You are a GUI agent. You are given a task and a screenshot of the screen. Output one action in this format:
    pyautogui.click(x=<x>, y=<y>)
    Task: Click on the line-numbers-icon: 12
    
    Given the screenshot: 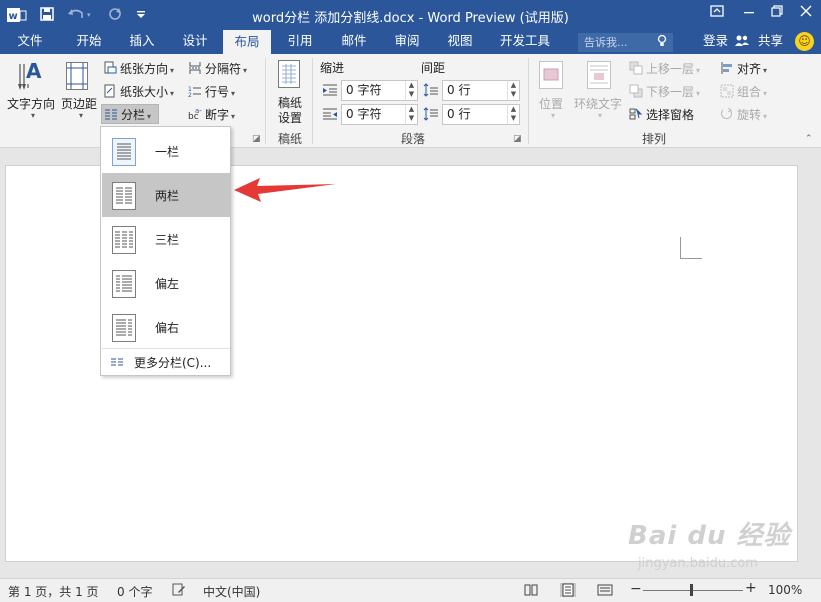 What is the action you would take?
    pyautogui.click(x=195, y=91)
    